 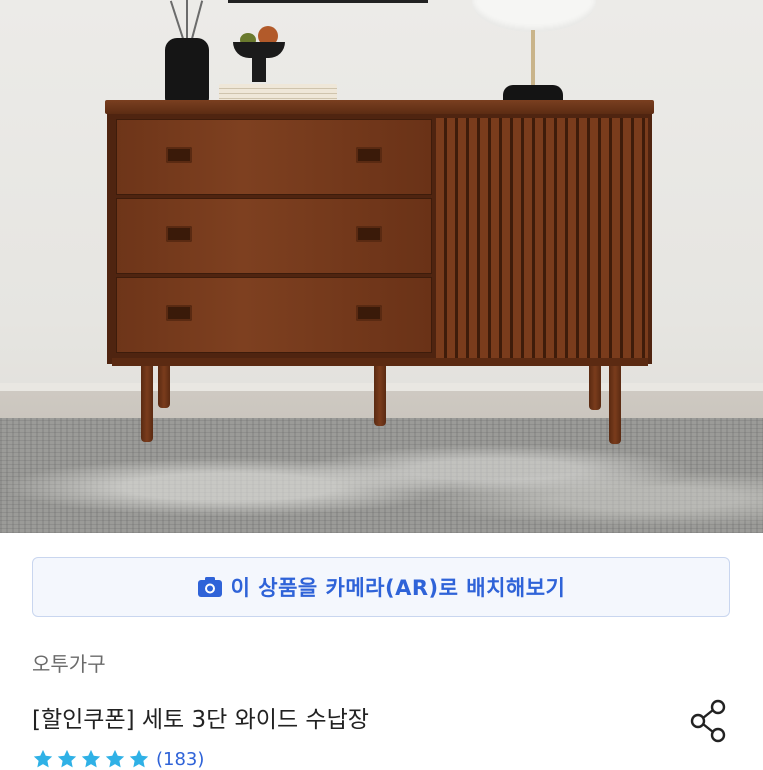 I want to click on fruit-bowl, so click(x=259, y=50).